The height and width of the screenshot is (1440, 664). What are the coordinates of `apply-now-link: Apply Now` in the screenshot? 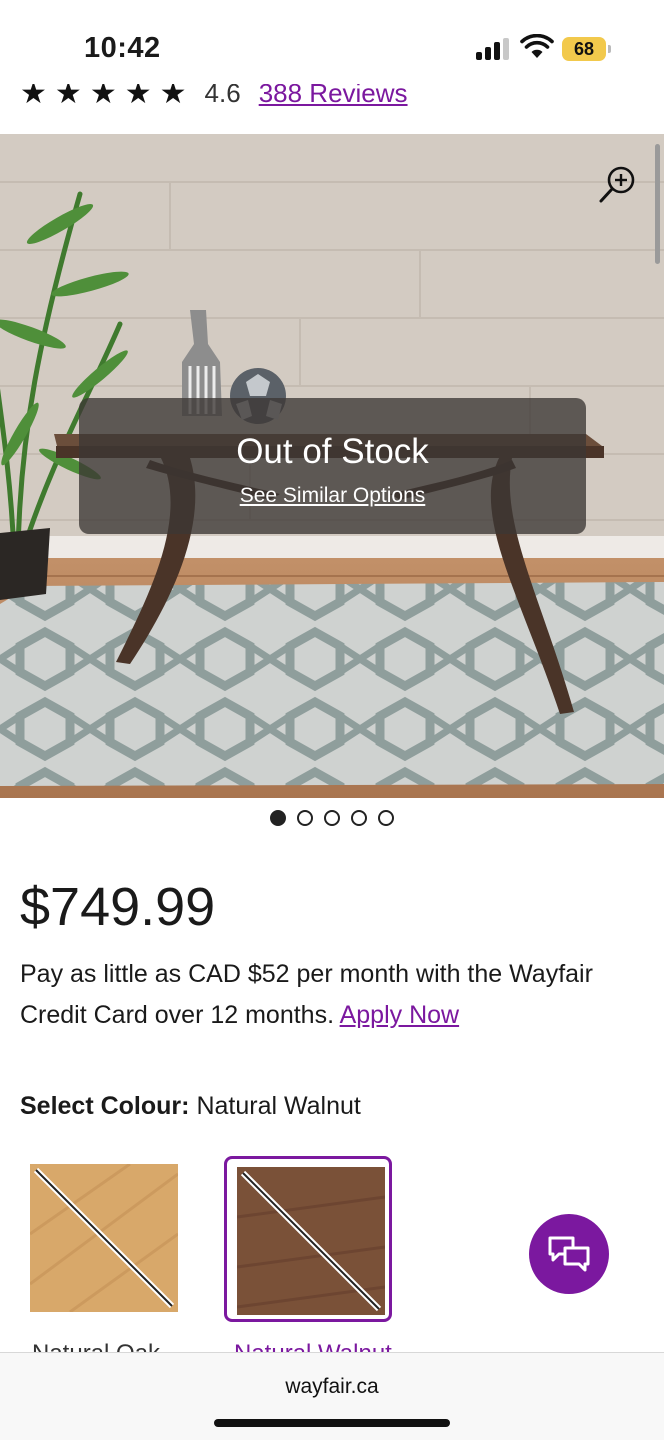 It's located at (400, 1015).